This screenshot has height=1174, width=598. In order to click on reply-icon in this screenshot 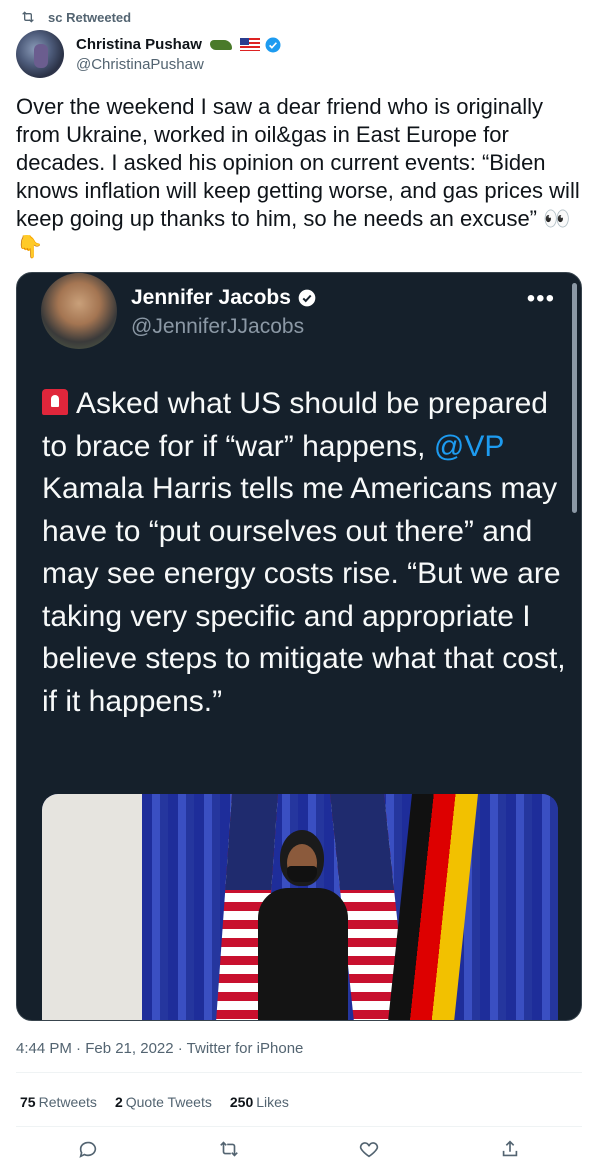, I will do `click(89, 1150)`.